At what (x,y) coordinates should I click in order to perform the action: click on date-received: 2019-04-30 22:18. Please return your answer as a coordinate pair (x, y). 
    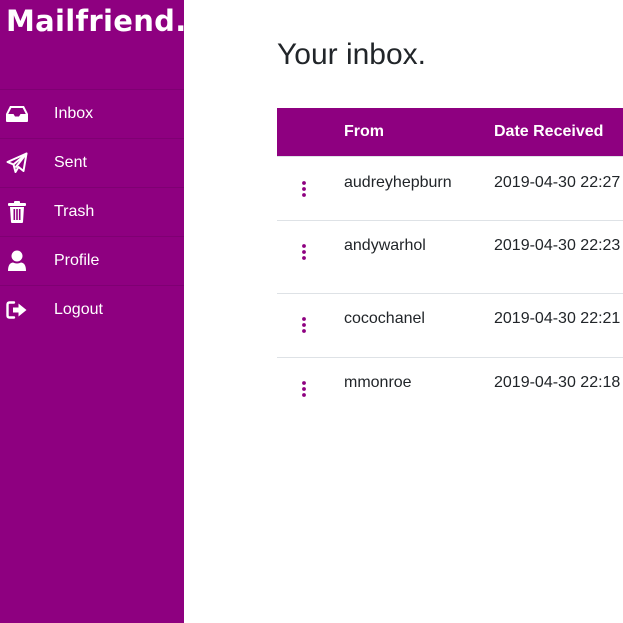
    Looking at the image, I should click on (557, 382).